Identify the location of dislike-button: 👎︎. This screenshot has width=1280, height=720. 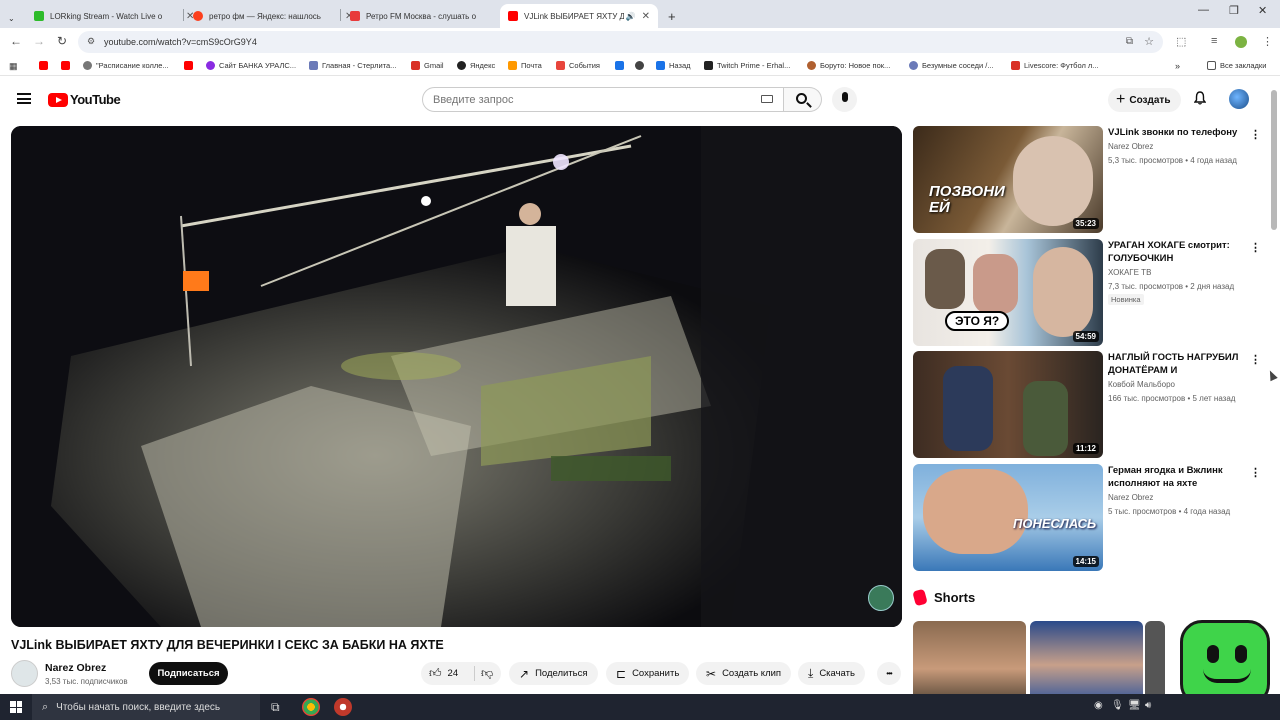
(487, 673).